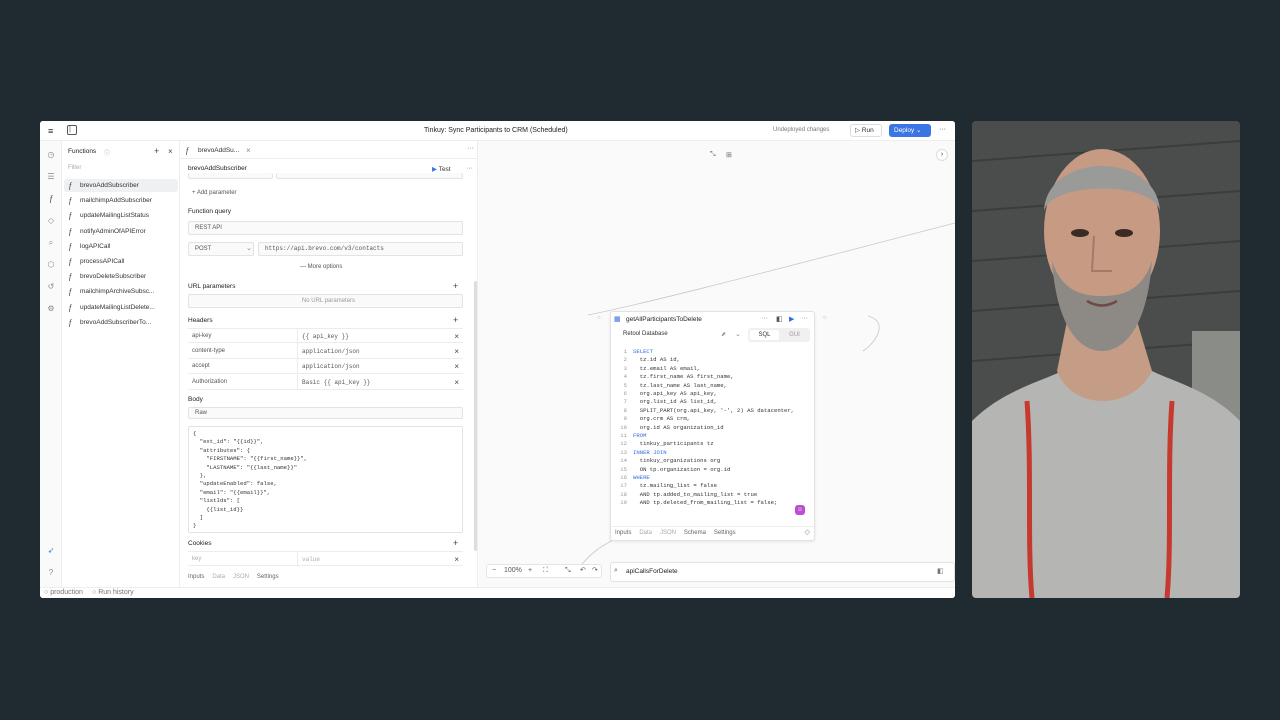  Describe the element at coordinates (791, 319) in the screenshot. I see `run-node-icon: ▶` at that location.